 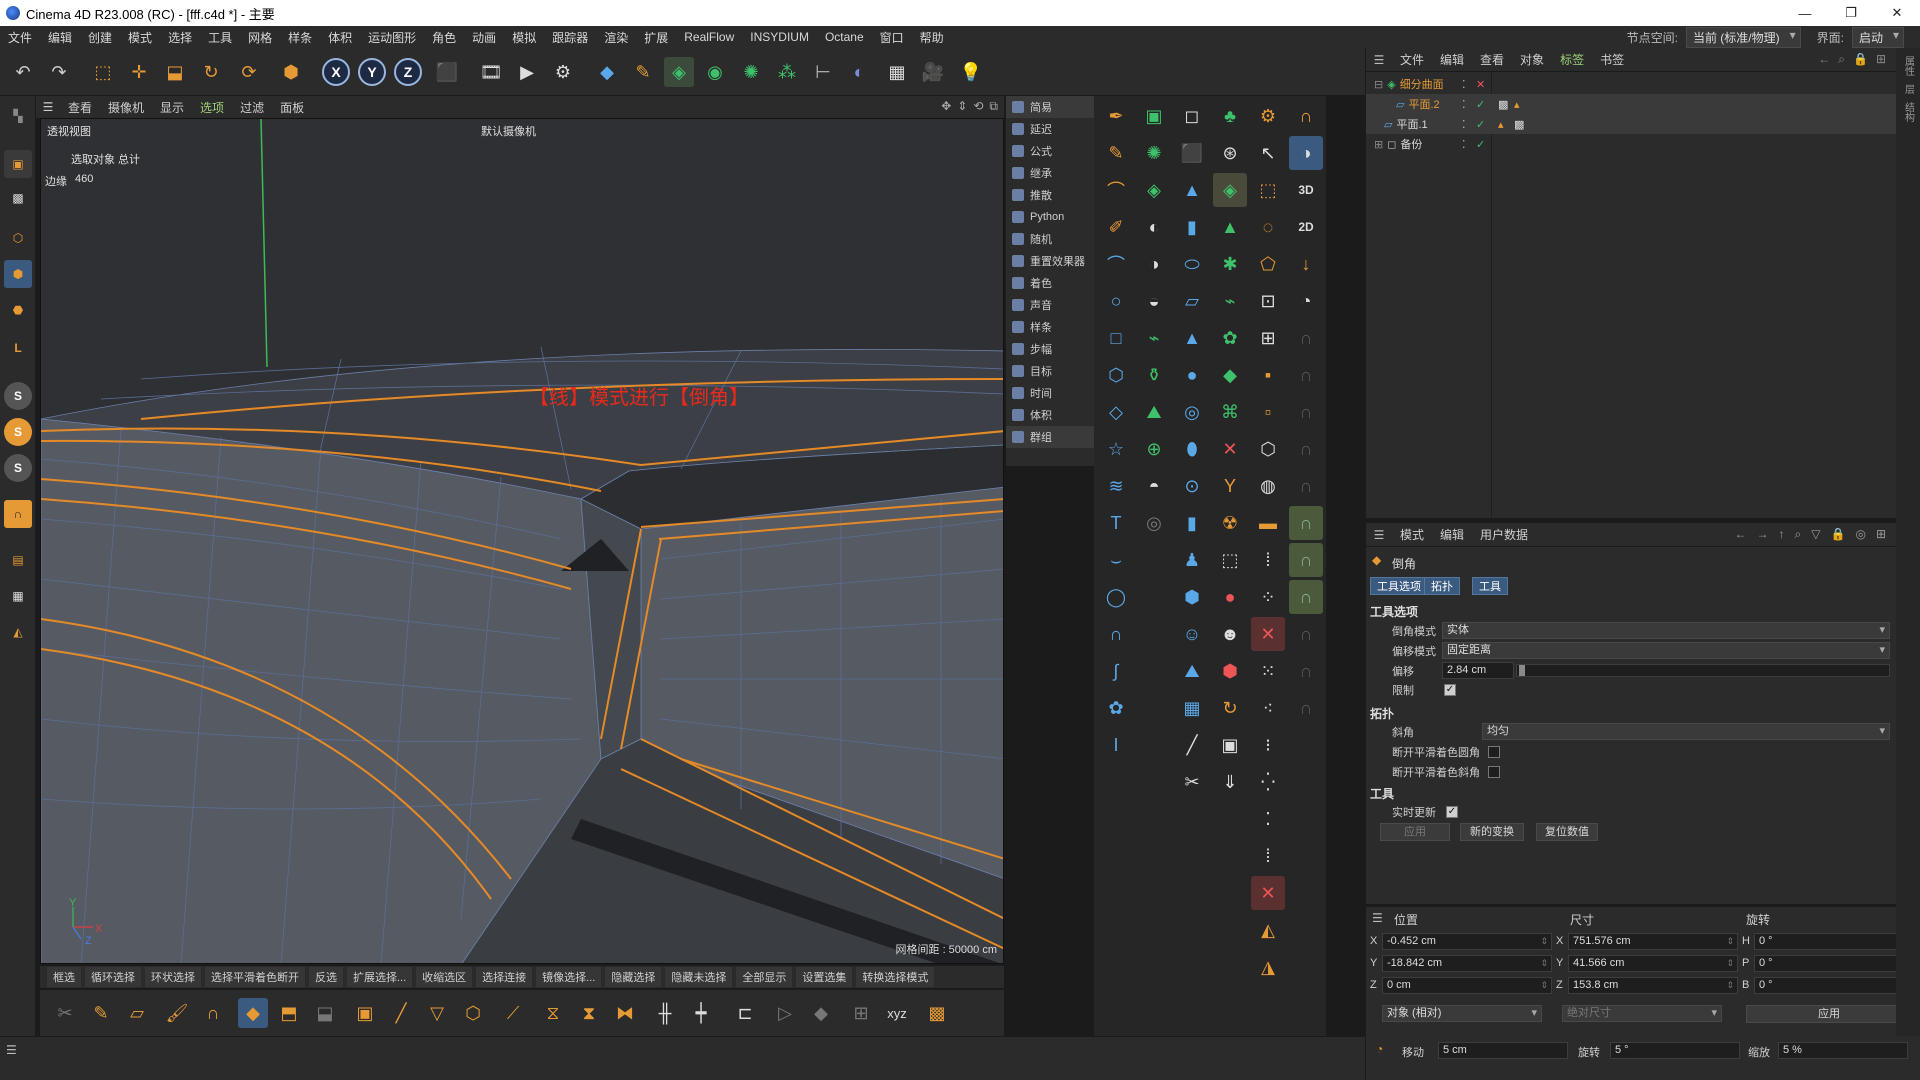 I want to click on list-item: 推散, so click(x=1050, y=195).